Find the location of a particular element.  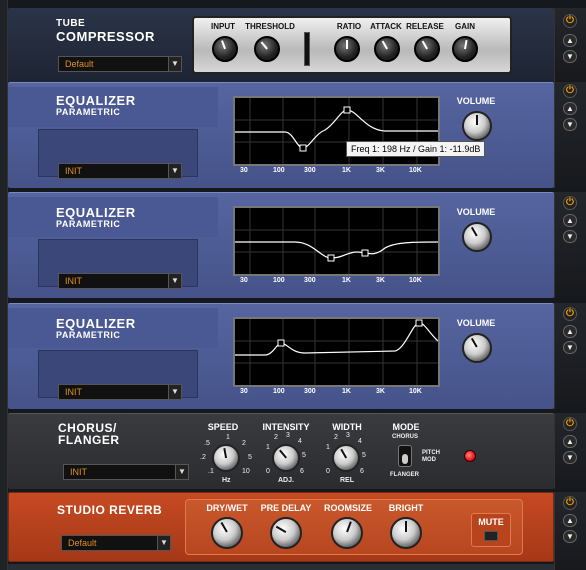

eq3-side-controls: ⏻ ▲ ▼ is located at coordinates (570, 356).